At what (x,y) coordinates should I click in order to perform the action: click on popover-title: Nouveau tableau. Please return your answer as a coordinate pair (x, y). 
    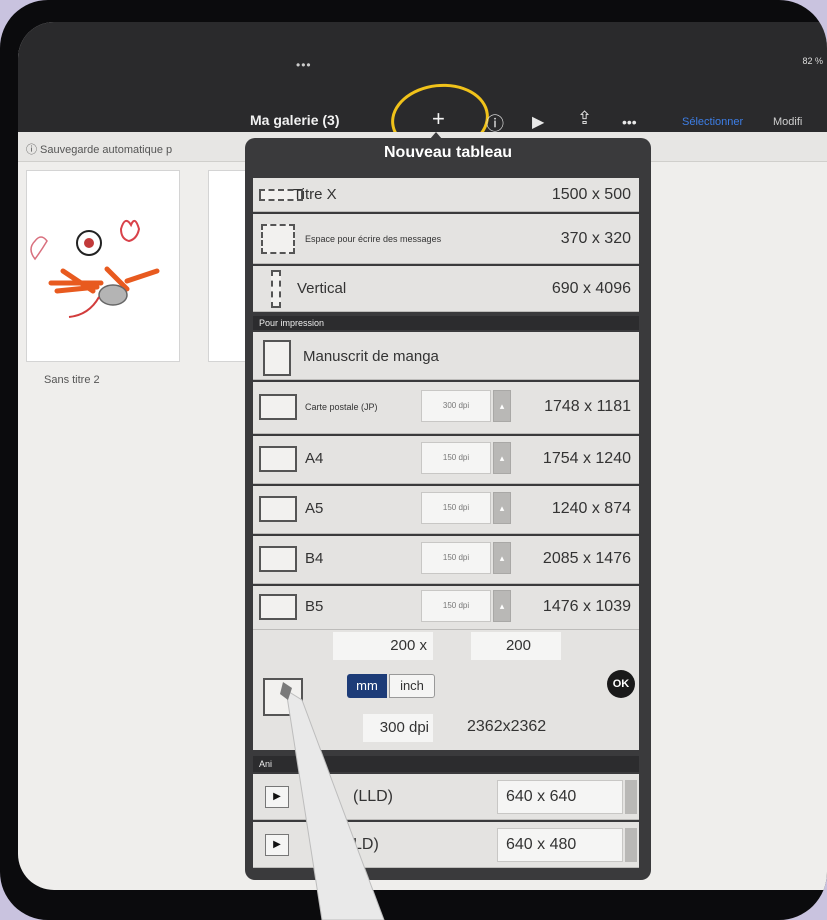
    Looking at the image, I should click on (448, 152).